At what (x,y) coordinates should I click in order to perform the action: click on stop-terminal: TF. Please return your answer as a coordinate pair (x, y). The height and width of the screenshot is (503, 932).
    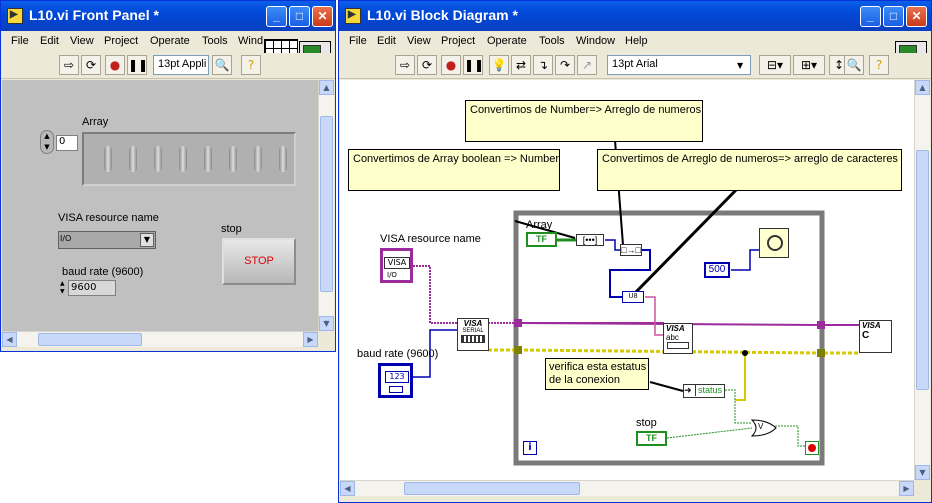
    Looking at the image, I should click on (651, 438).